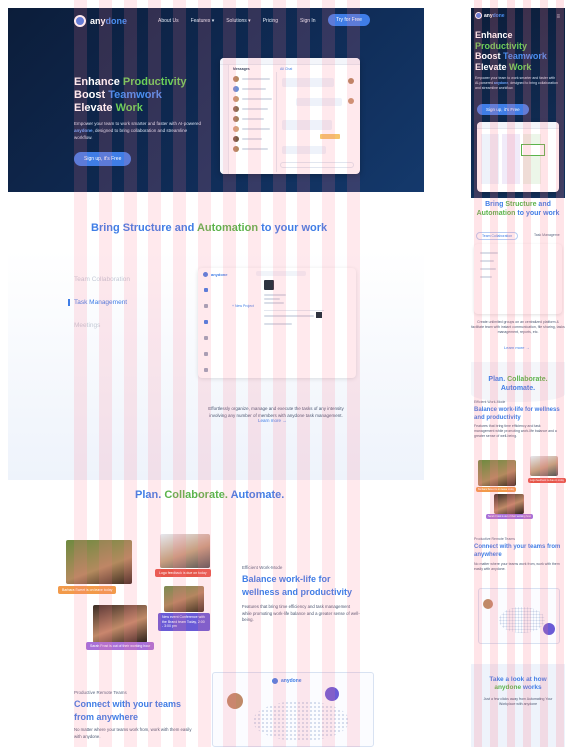  I want to click on main-nav: About Us Features ▾ Solutions ▾ Pricing, so click(218, 21).